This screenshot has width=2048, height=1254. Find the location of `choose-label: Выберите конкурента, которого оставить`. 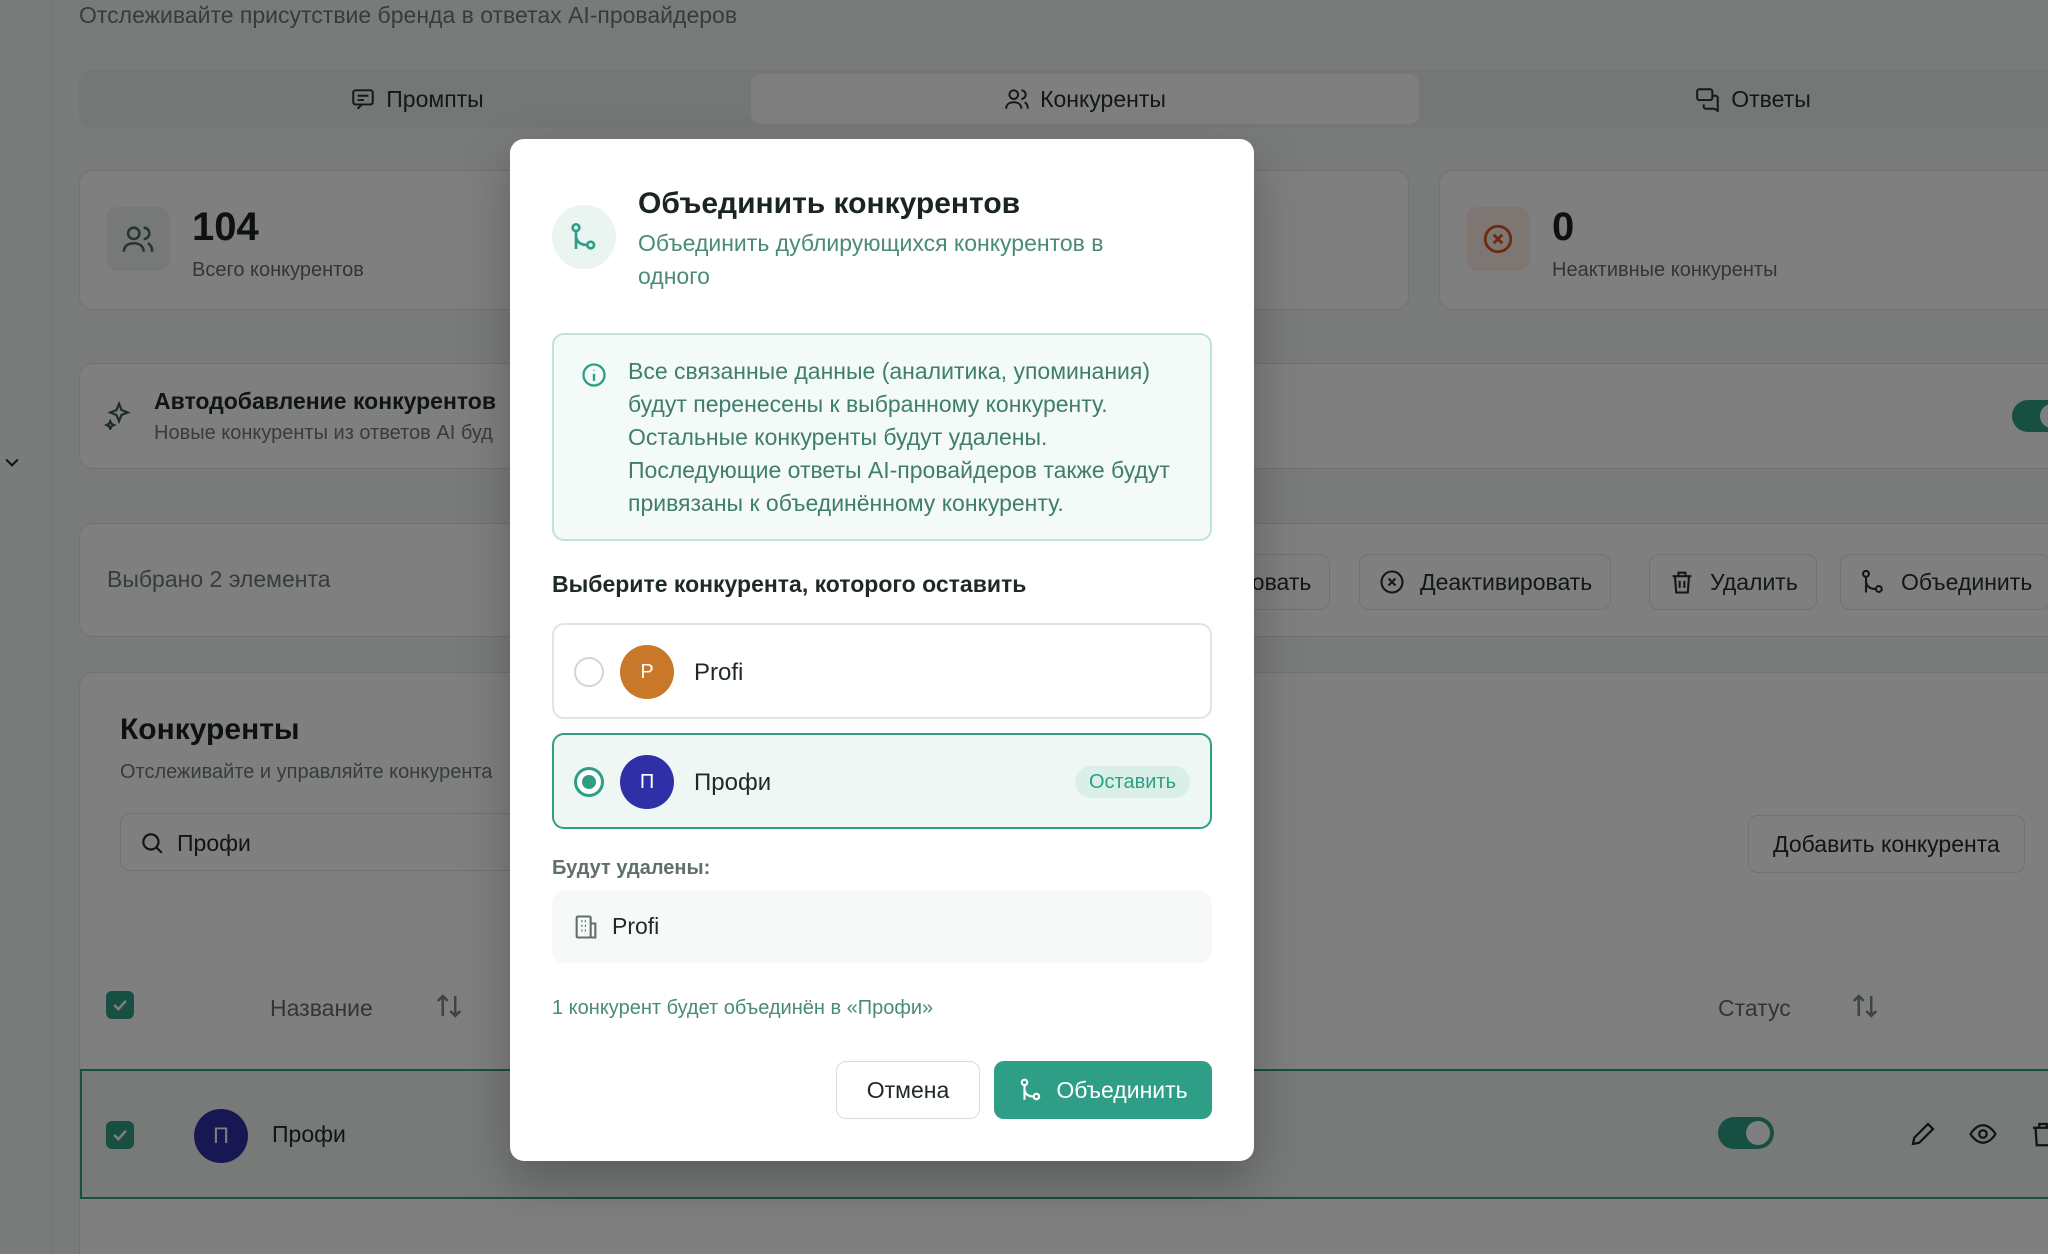

choose-label: Выберите конкурента, которого оставить is located at coordinates (789, 584).